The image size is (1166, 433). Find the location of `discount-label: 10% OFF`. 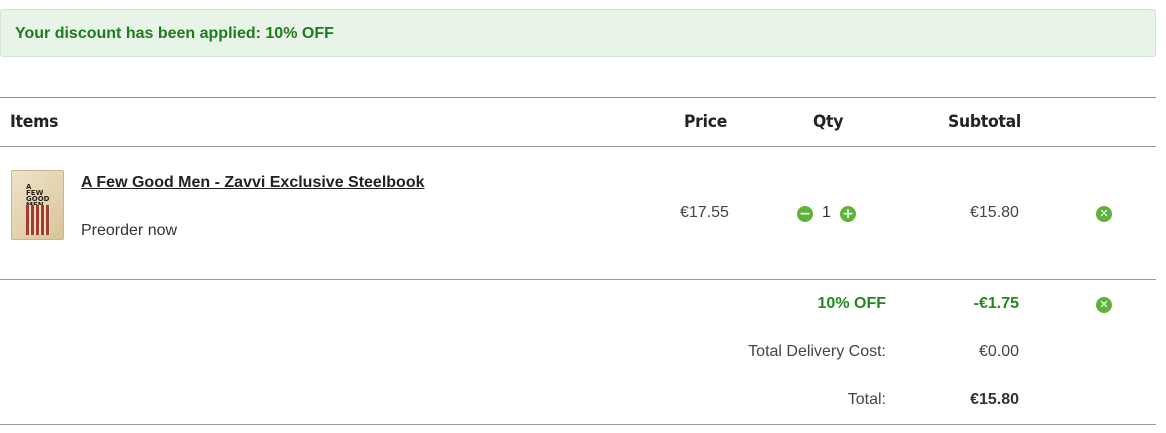

discount-label: 10% OFF is located at coordinates (851, 303).